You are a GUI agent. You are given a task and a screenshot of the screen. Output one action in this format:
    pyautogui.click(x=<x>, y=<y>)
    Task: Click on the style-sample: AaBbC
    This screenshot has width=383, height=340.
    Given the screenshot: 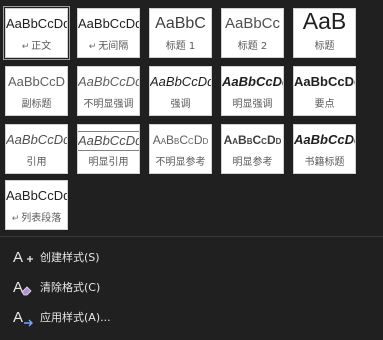 What is the action you would take?
    pyautogui.click(x=180, y=23)
    